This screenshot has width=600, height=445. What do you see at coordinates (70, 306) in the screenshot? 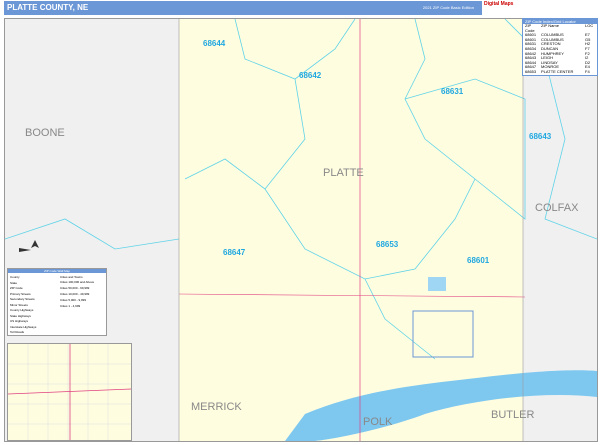
I see `legend-city-item: Cities 1 - 4,999` at bounding box center [70, 306].